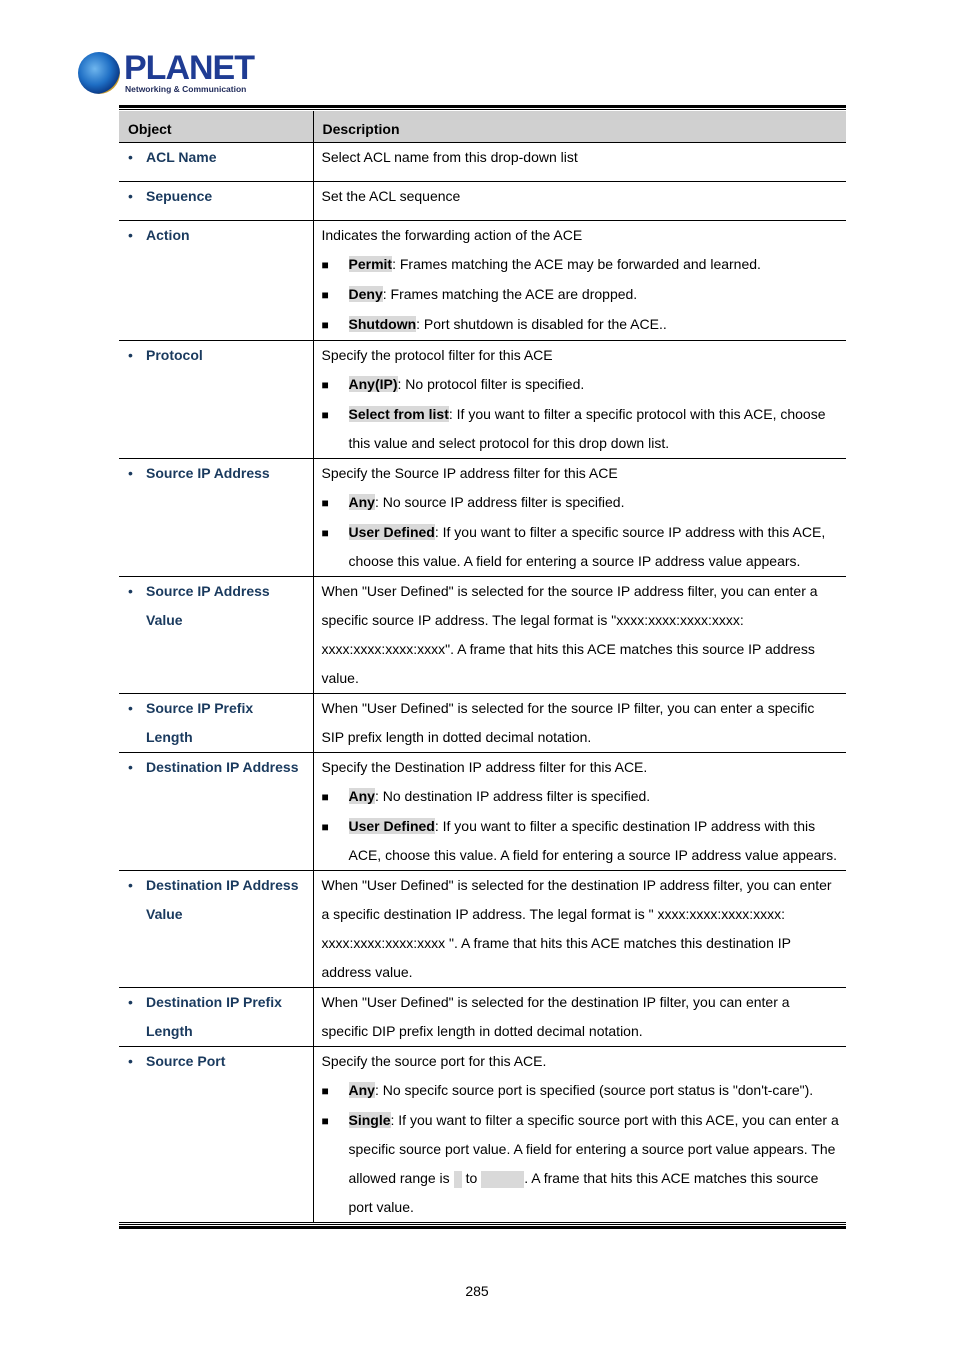 The width and height of the screenshot is (954, 1350). I want to click on globe-icon, so click(99, 73).